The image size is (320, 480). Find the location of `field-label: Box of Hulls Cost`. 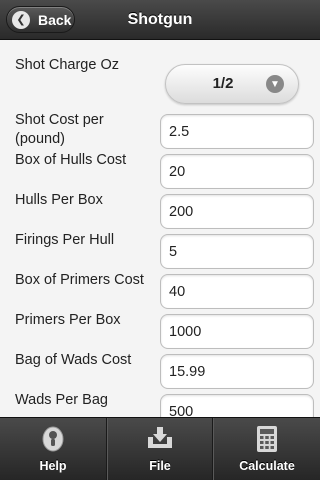

field-label: Box of Hulls Cost is located at coordinates (71, 160).